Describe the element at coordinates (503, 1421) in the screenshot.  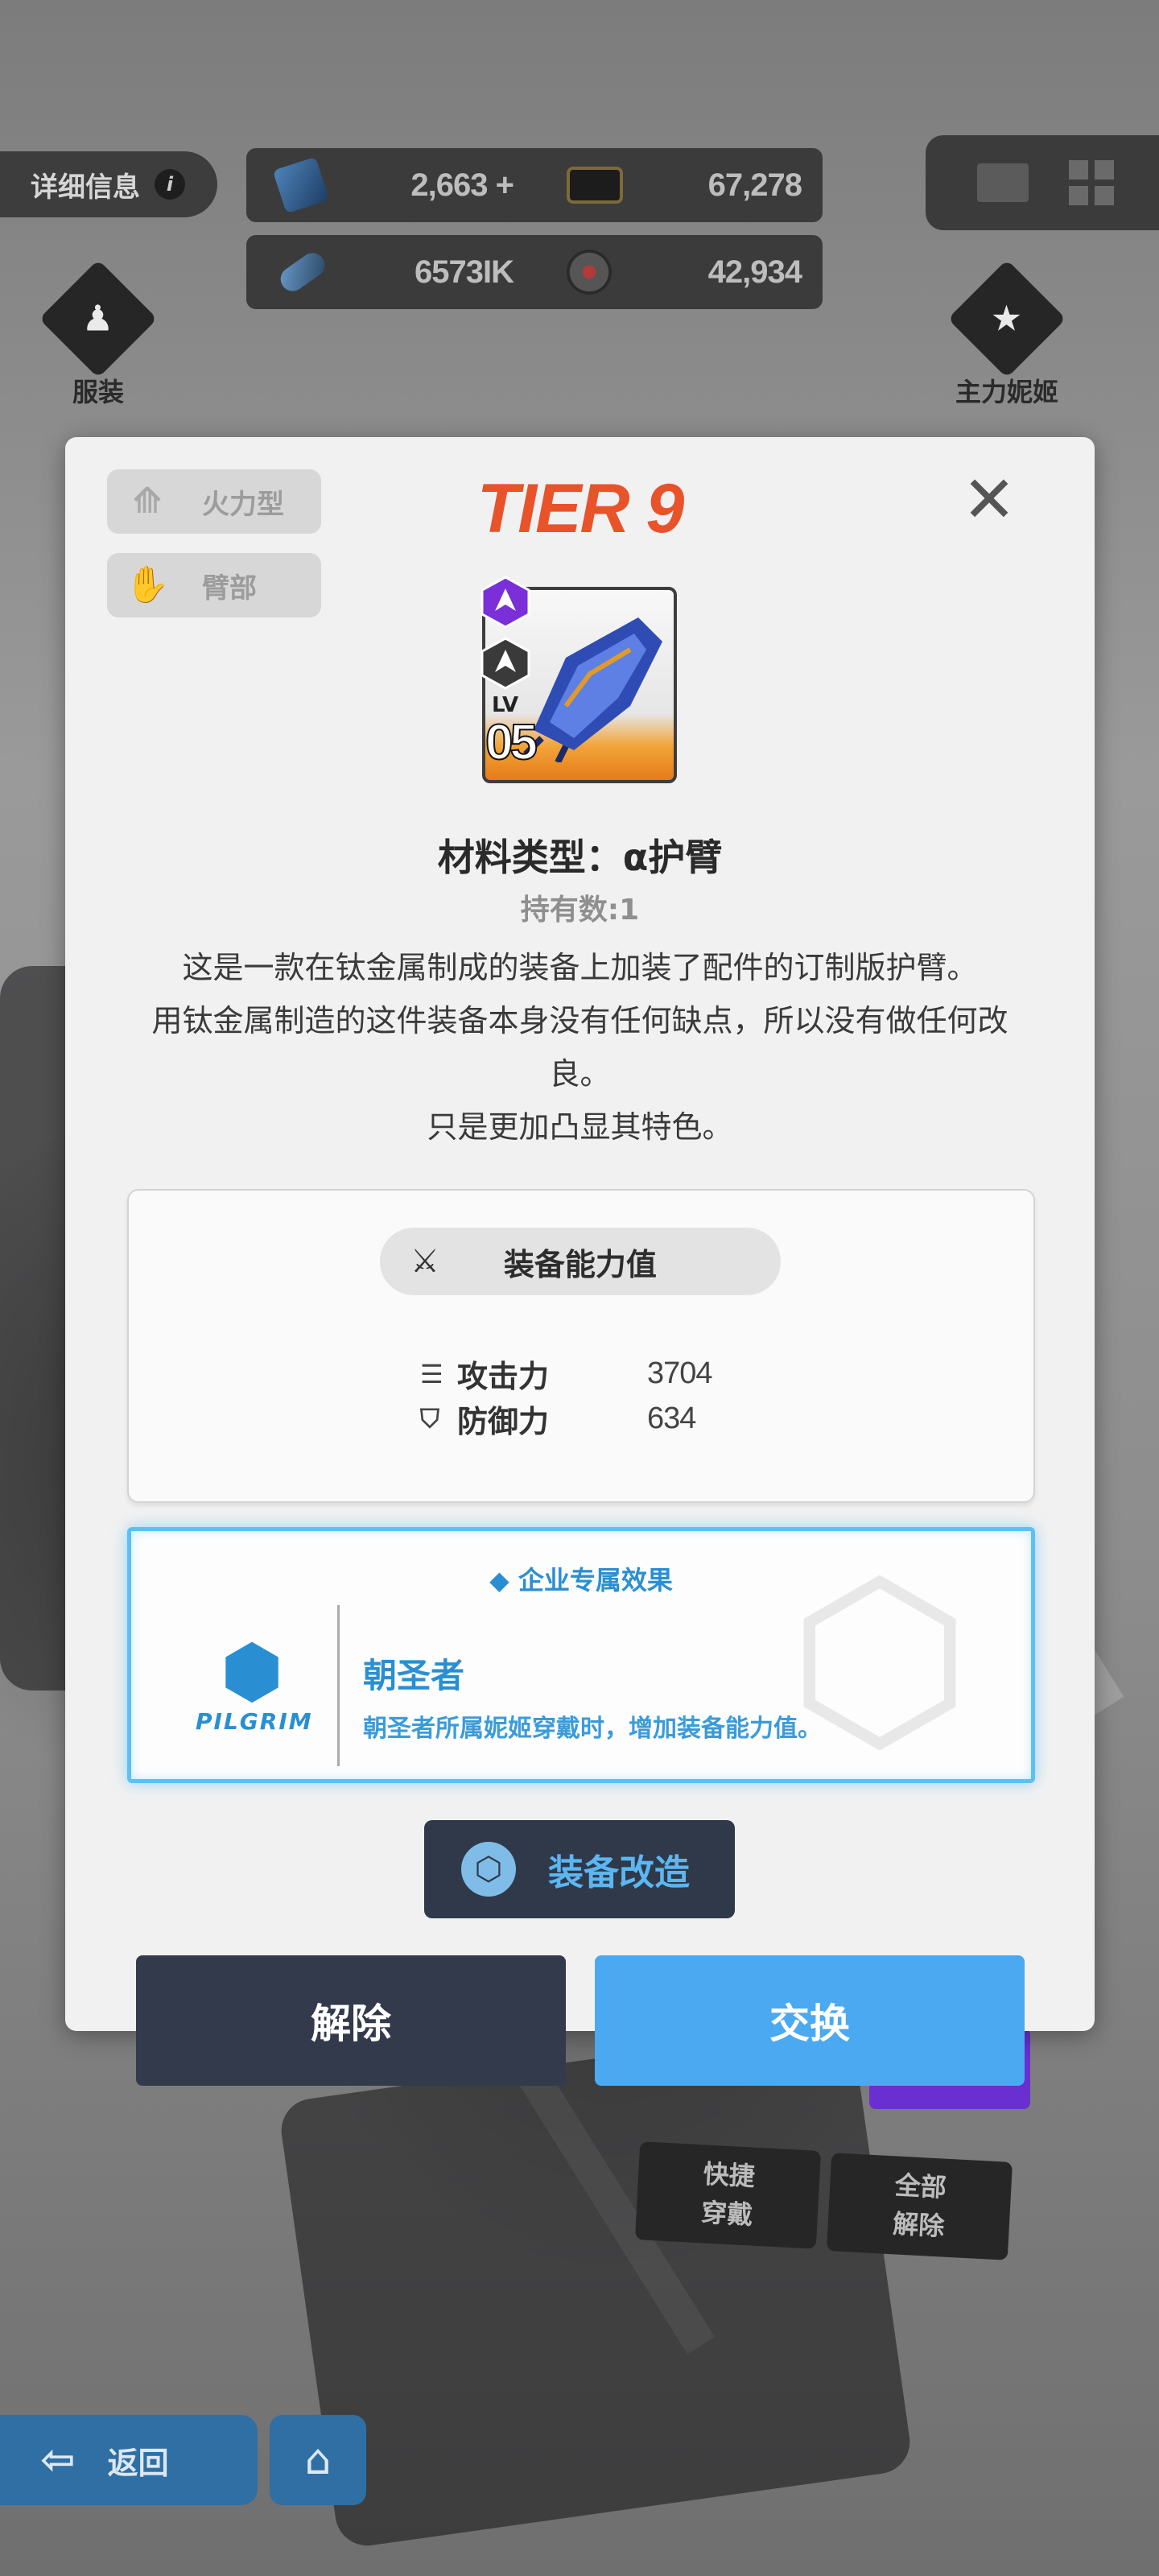
I see `stat-label: 防御力` at that location.